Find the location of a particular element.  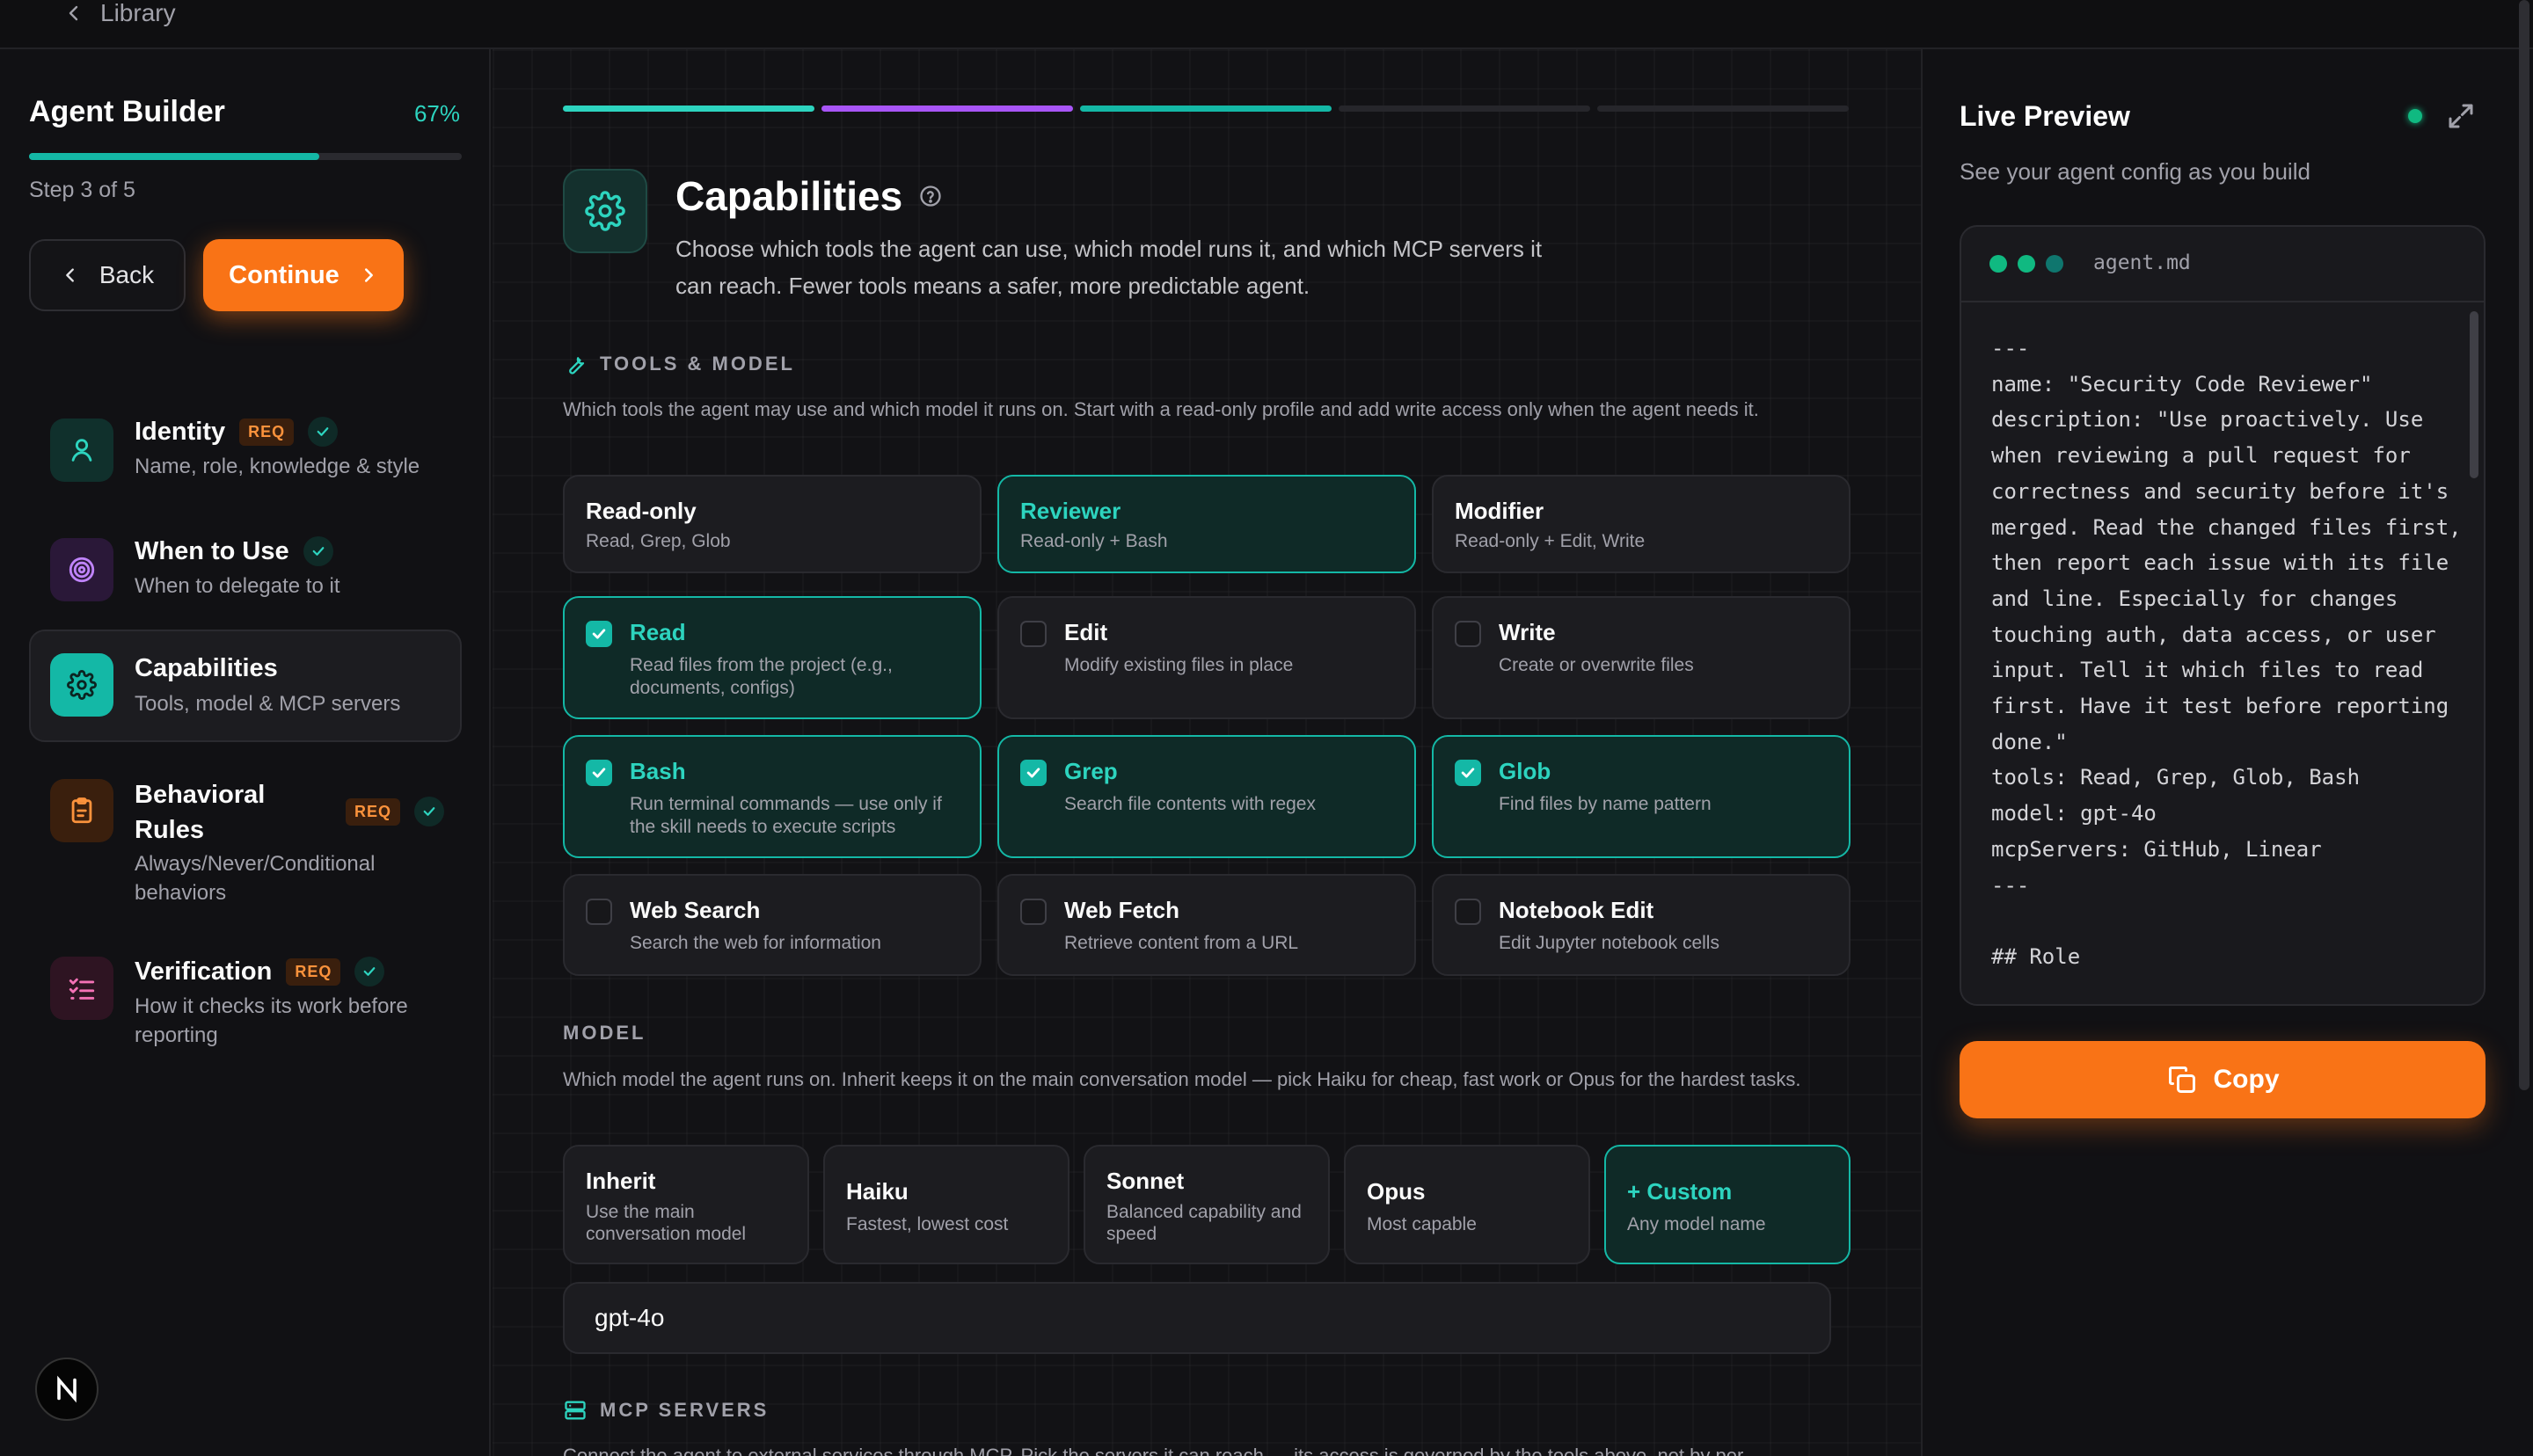

tool-title: Grep is located at coordinates (1091, 771).